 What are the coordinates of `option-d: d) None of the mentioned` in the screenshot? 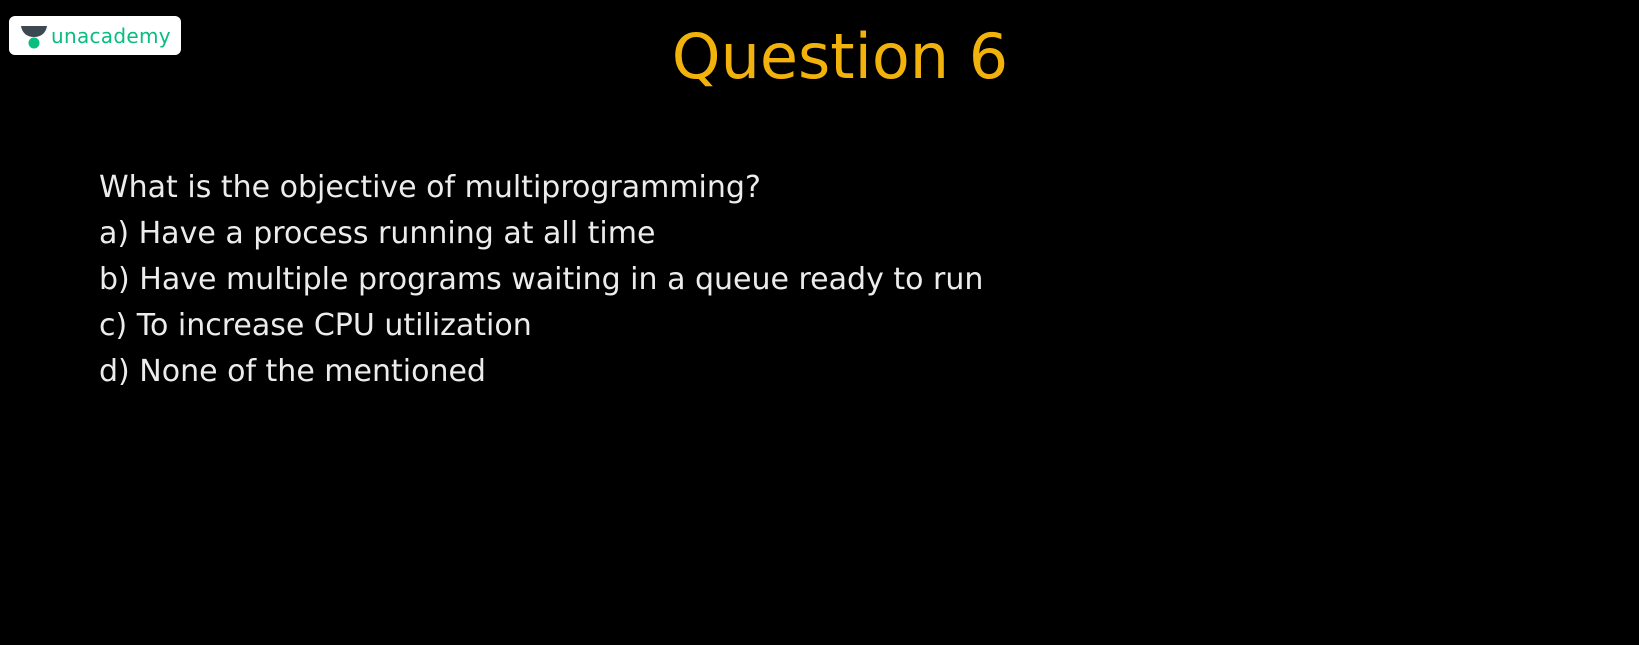 It's located at (292, 371).